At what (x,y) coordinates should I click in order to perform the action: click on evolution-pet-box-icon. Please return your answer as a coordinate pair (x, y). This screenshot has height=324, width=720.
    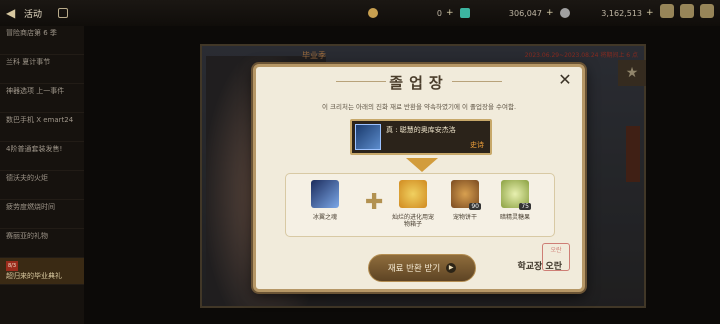
    Looking at the image, I should click on (413, 194).